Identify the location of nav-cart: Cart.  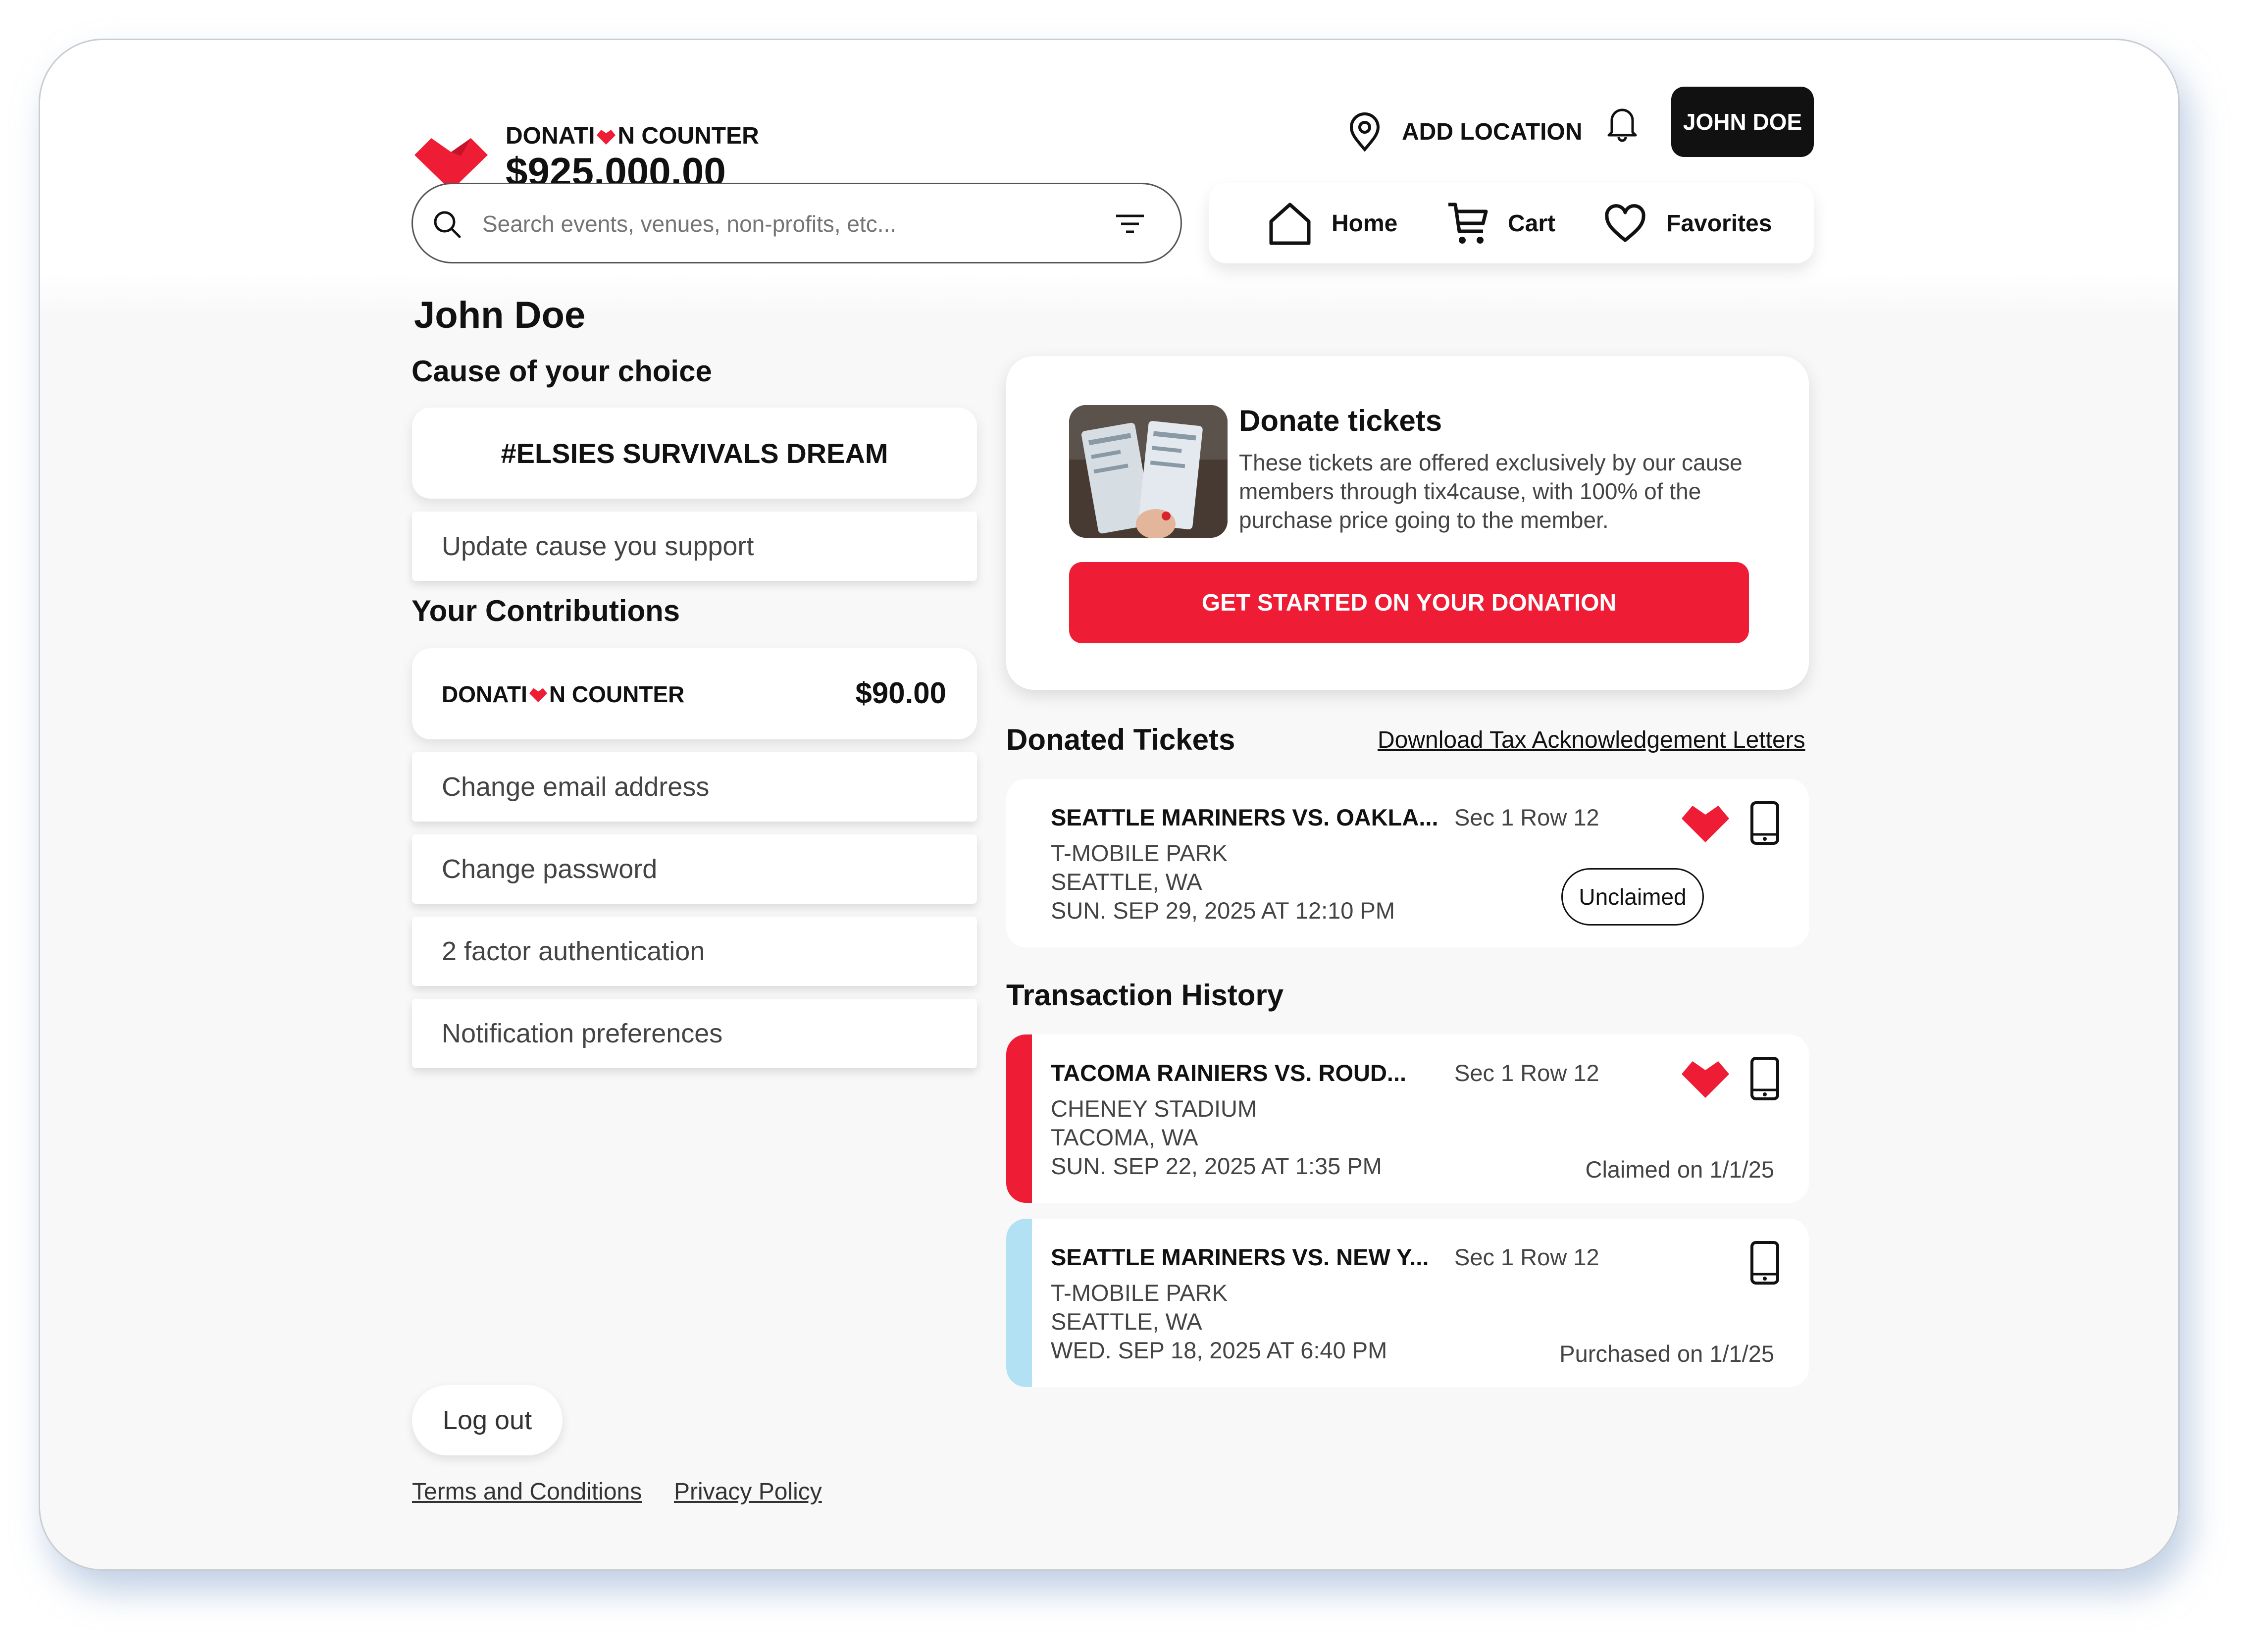
(1500, 223).